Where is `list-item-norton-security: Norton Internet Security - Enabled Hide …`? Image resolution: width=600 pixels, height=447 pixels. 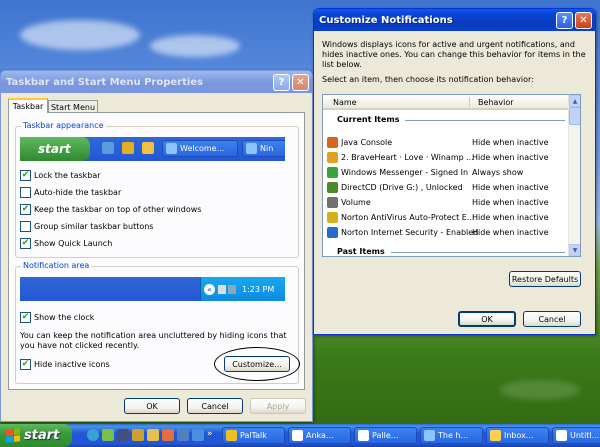
list-item-norton-security: Norton Internet Security - Enabled Hide … is located at coordinates (446, 232).